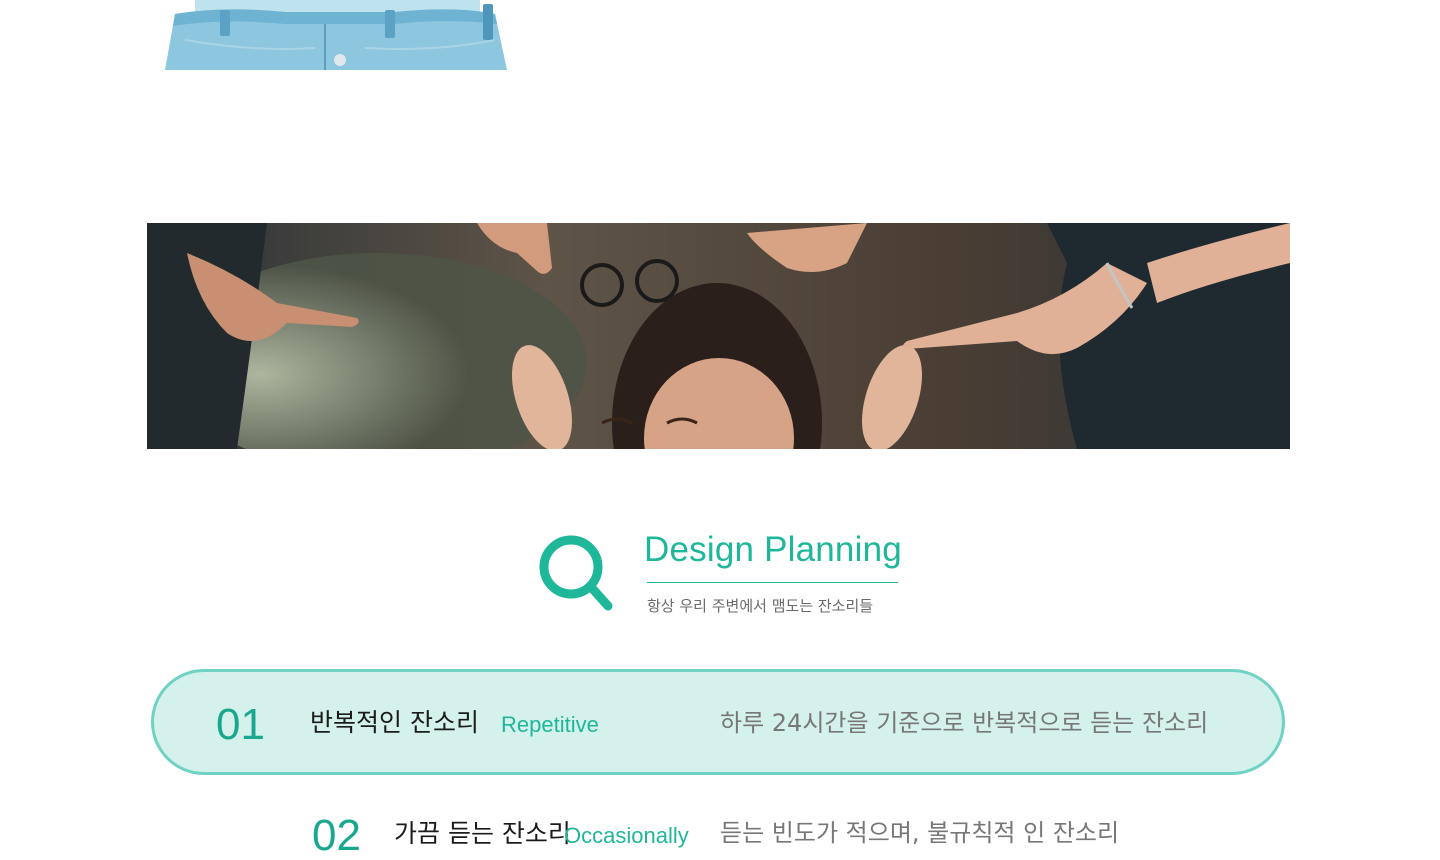 The image size is (1440, 860). I want to click on search-icon, so click(578, 574).